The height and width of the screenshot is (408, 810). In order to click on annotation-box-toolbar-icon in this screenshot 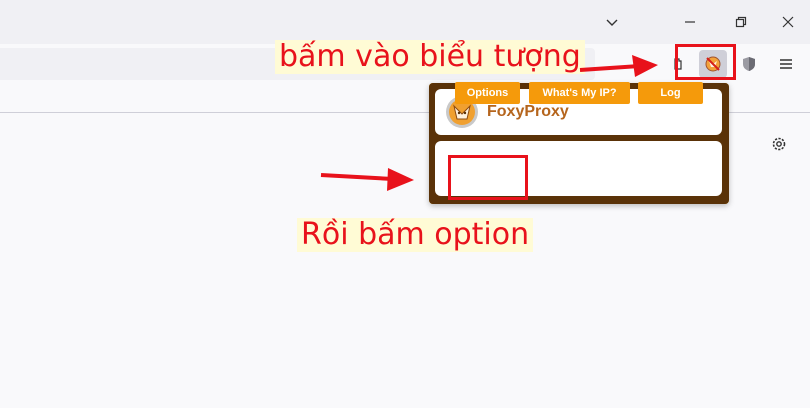, I will do `click(705, 62)`.